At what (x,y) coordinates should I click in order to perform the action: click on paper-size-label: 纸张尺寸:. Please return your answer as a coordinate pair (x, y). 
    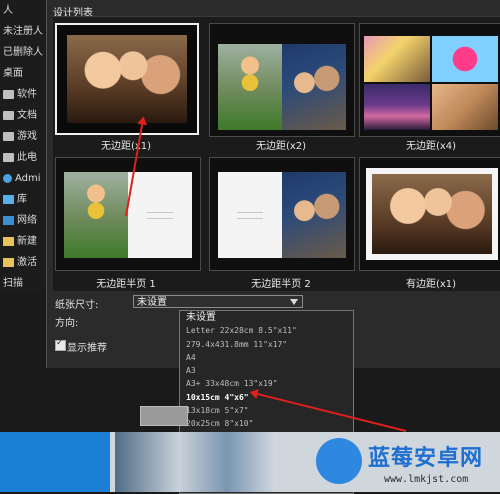
    Looking at the image, I should click on (77, 305).